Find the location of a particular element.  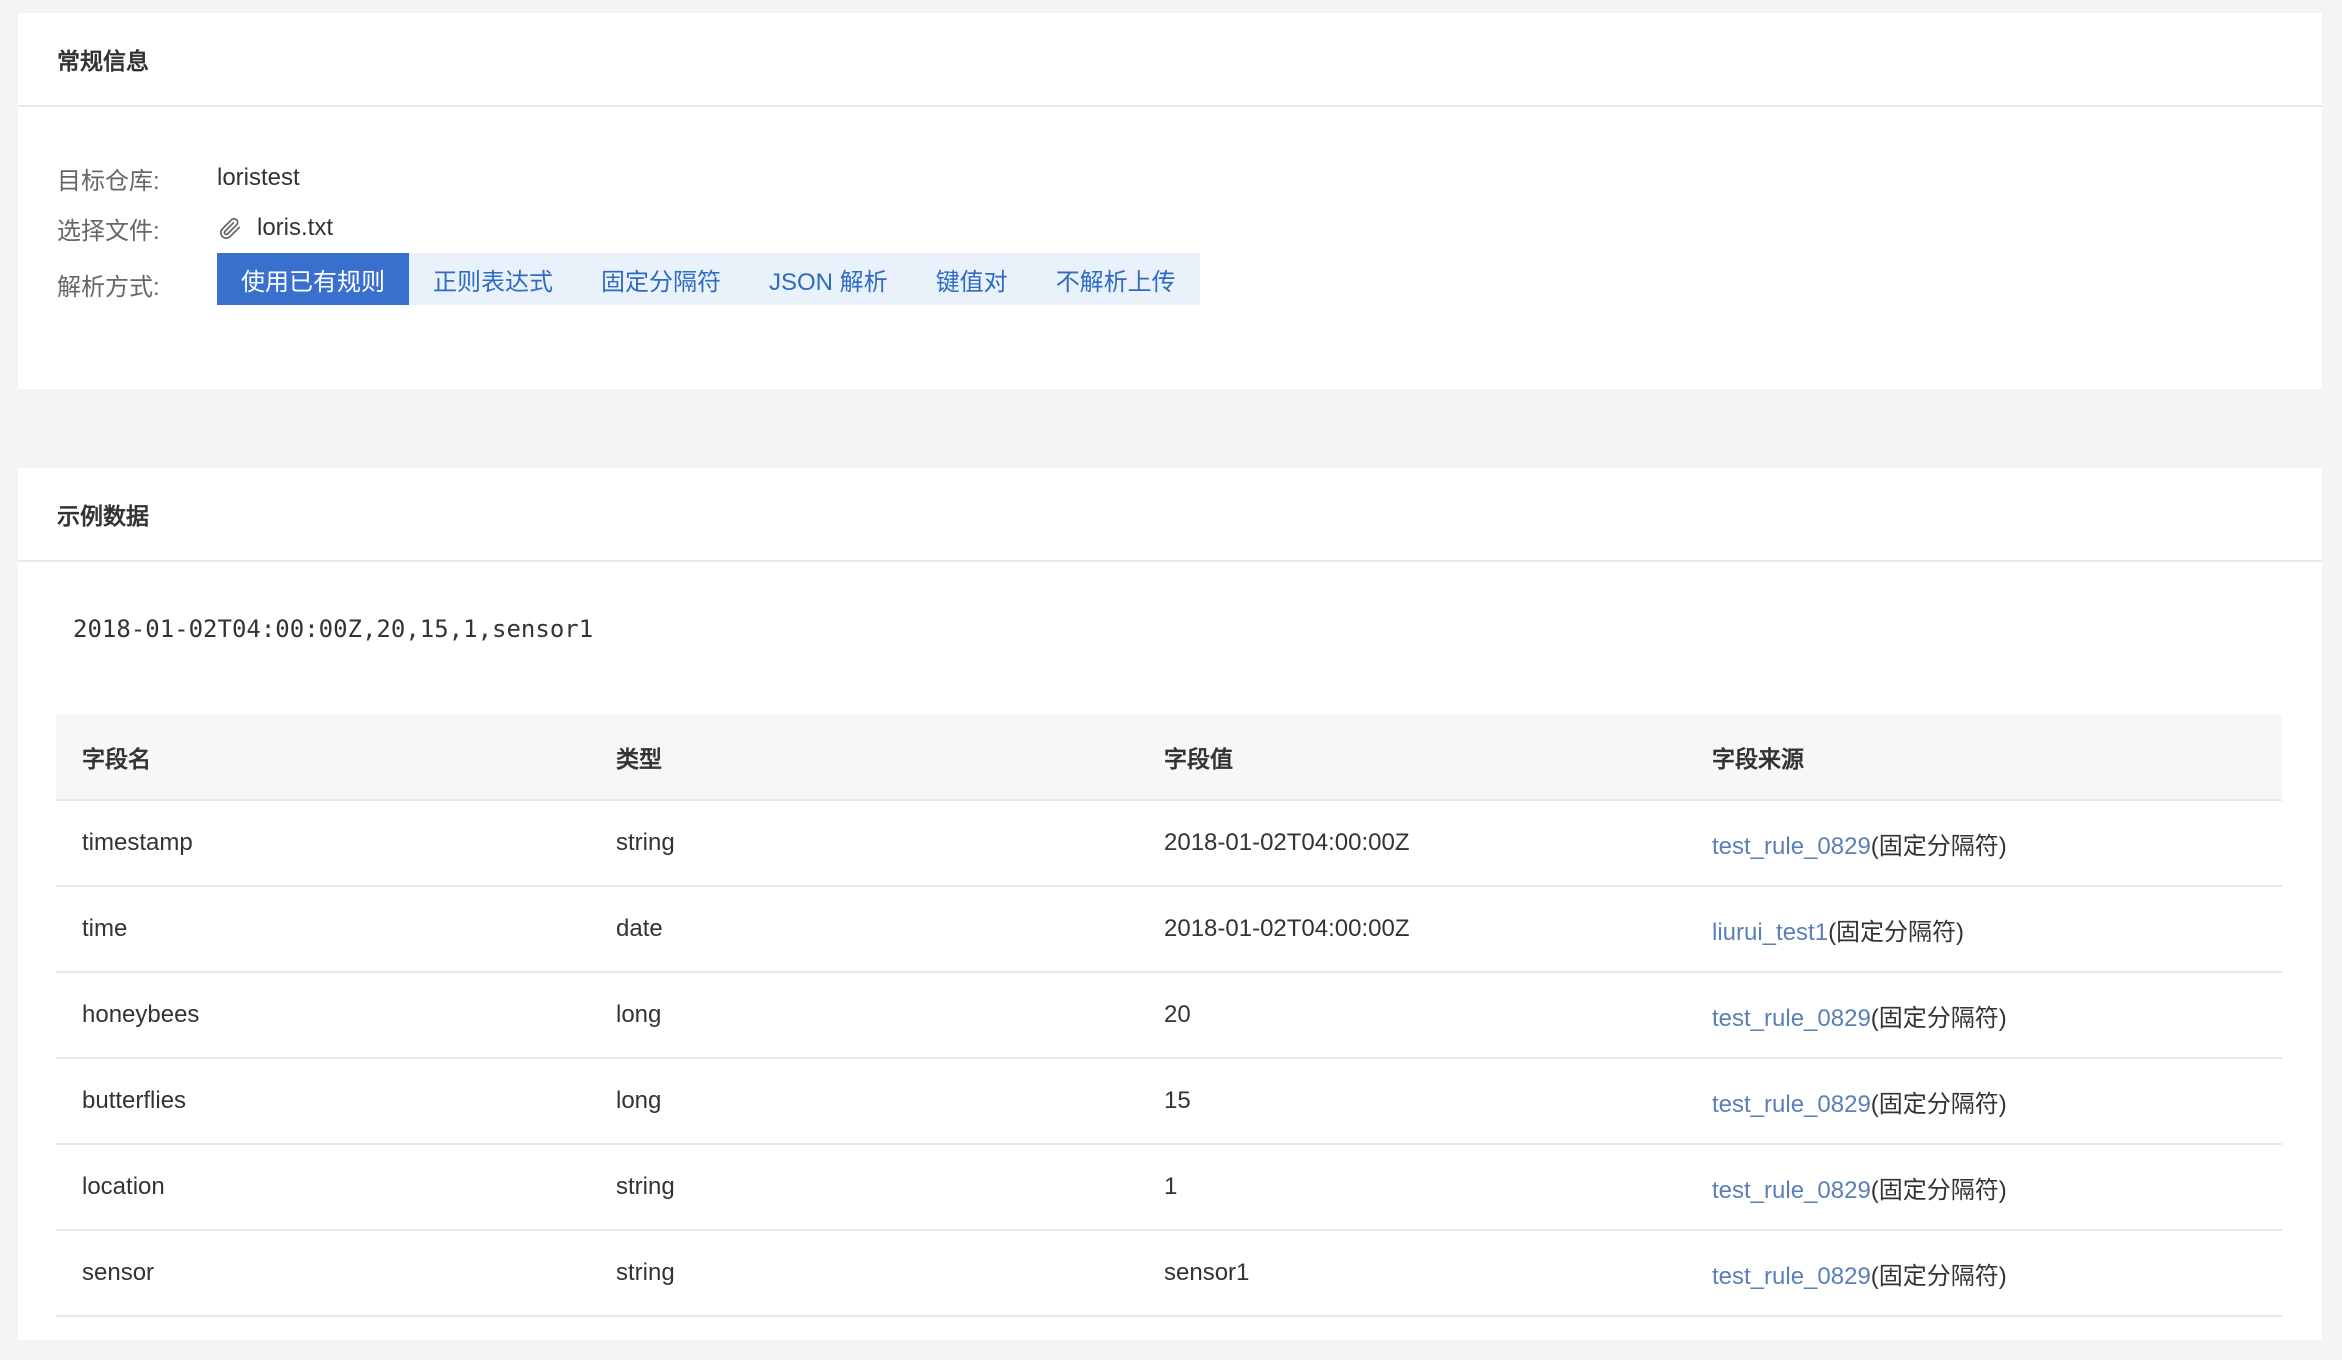

parse-option-button: 使用已有规则 is located at coordinates (313, 279).